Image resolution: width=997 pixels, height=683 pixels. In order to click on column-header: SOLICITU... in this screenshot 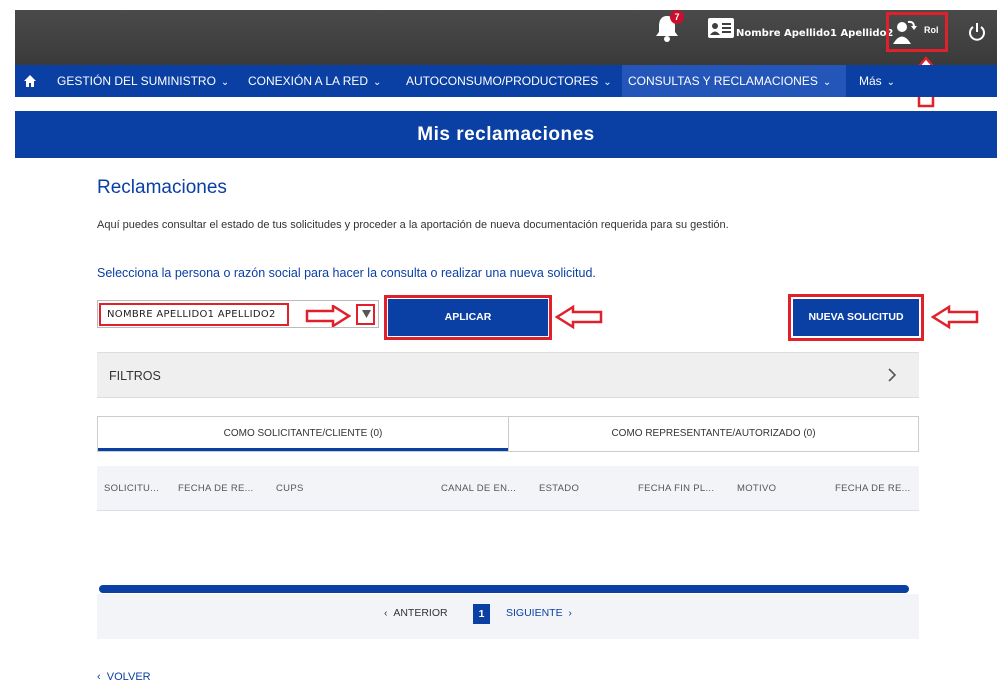, I will do `click(131, 488)`.